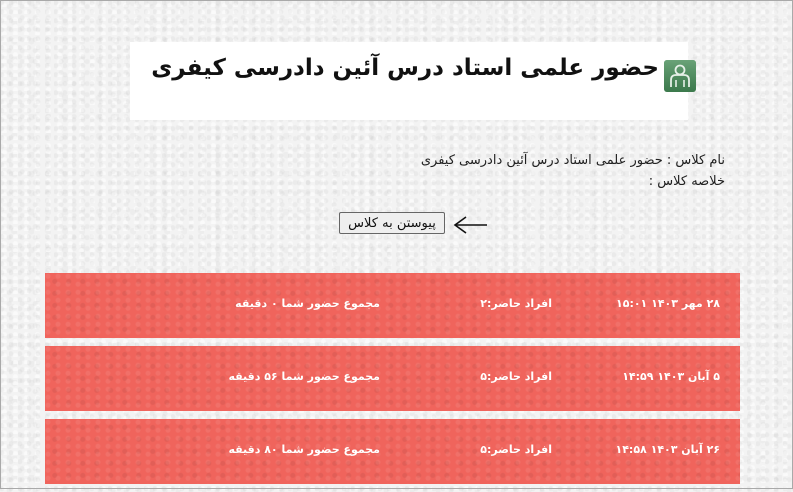 The width and height of the screenshot is (793, 492). Describe the element at coordinates (392, 223) in the screenshot. I see `join-class-button: پیوستن به کلاس` at that location.